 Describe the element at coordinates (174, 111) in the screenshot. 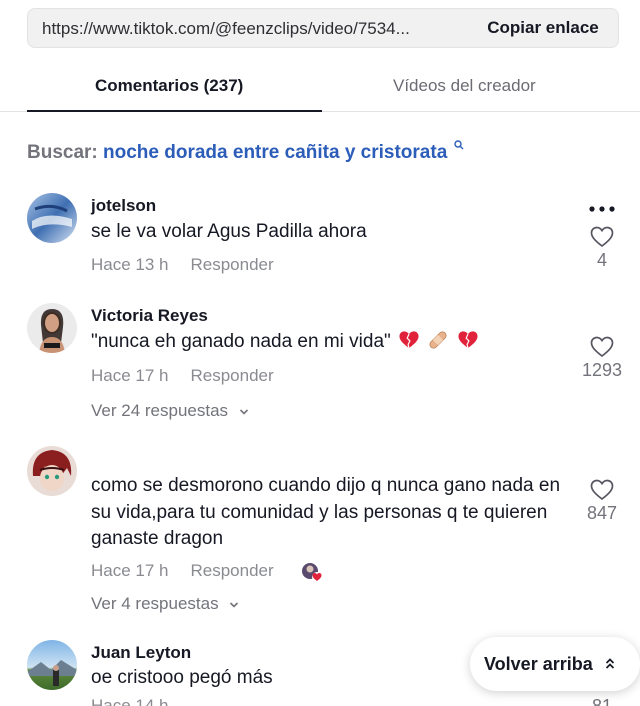

I see `active-tab-indicator` at that location.